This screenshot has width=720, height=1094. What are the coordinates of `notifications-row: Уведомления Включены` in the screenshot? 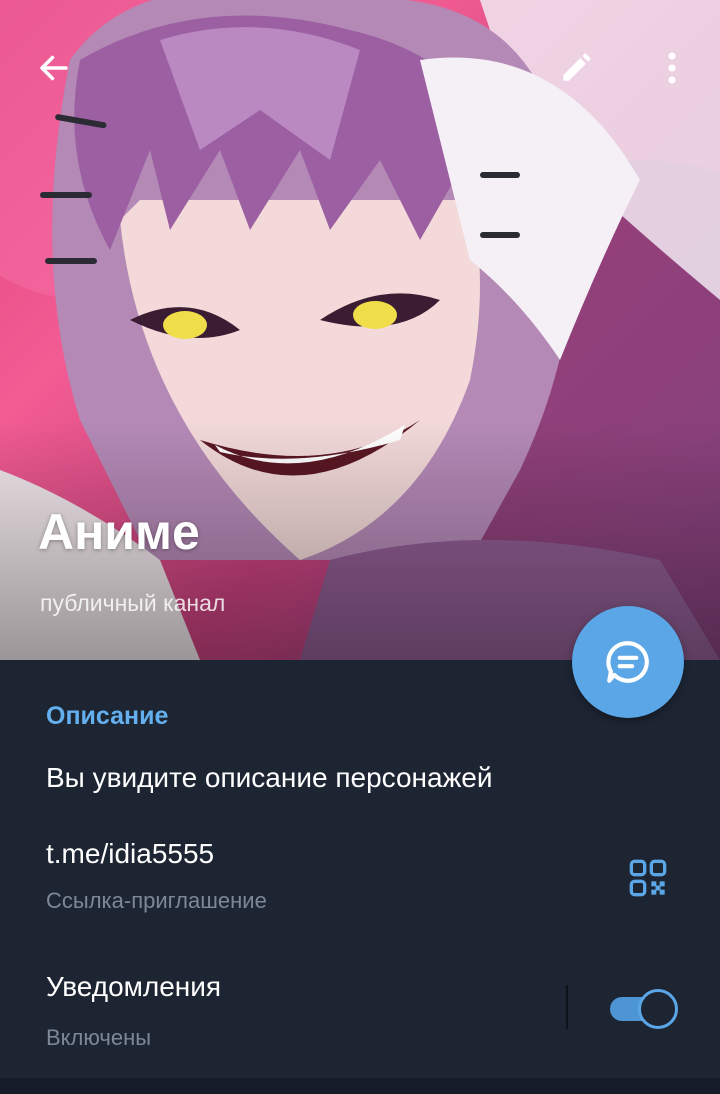 It's located at (360, 1015).